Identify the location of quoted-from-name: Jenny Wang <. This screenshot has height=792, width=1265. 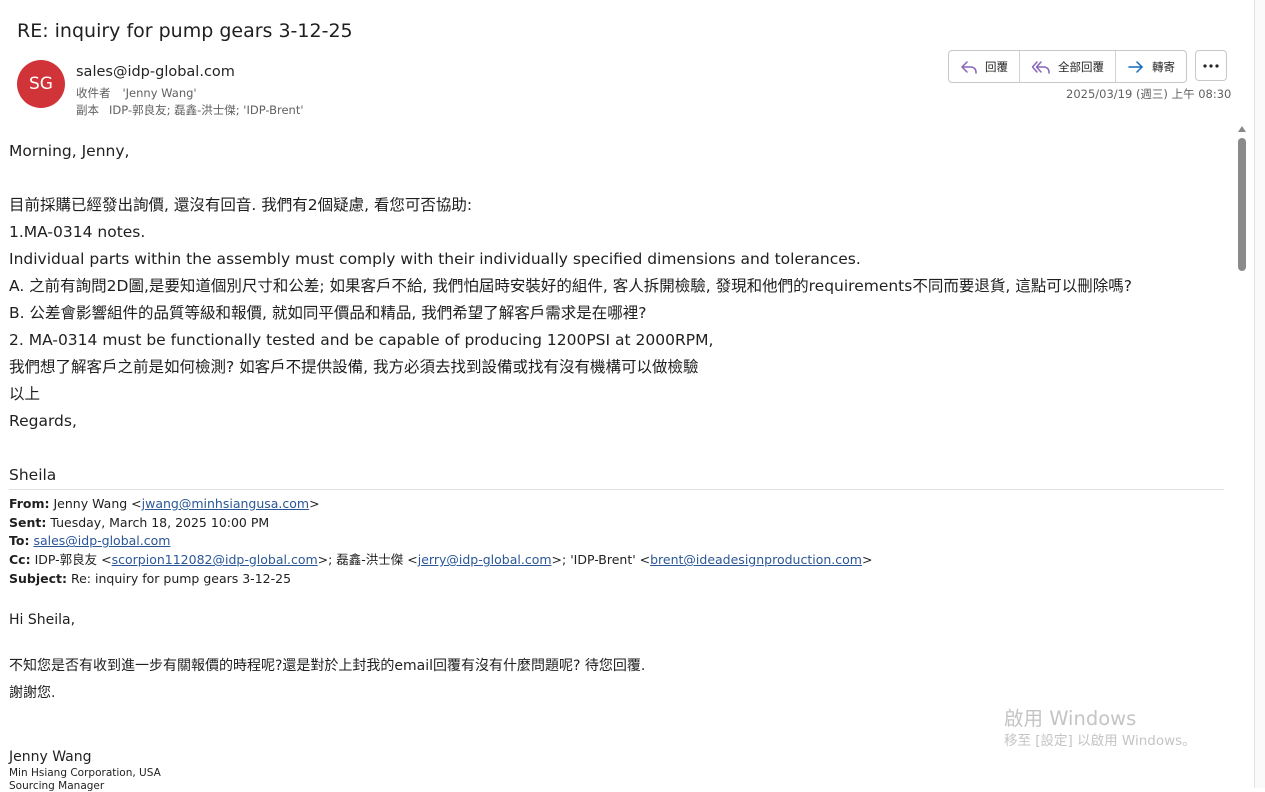
(97, 503).